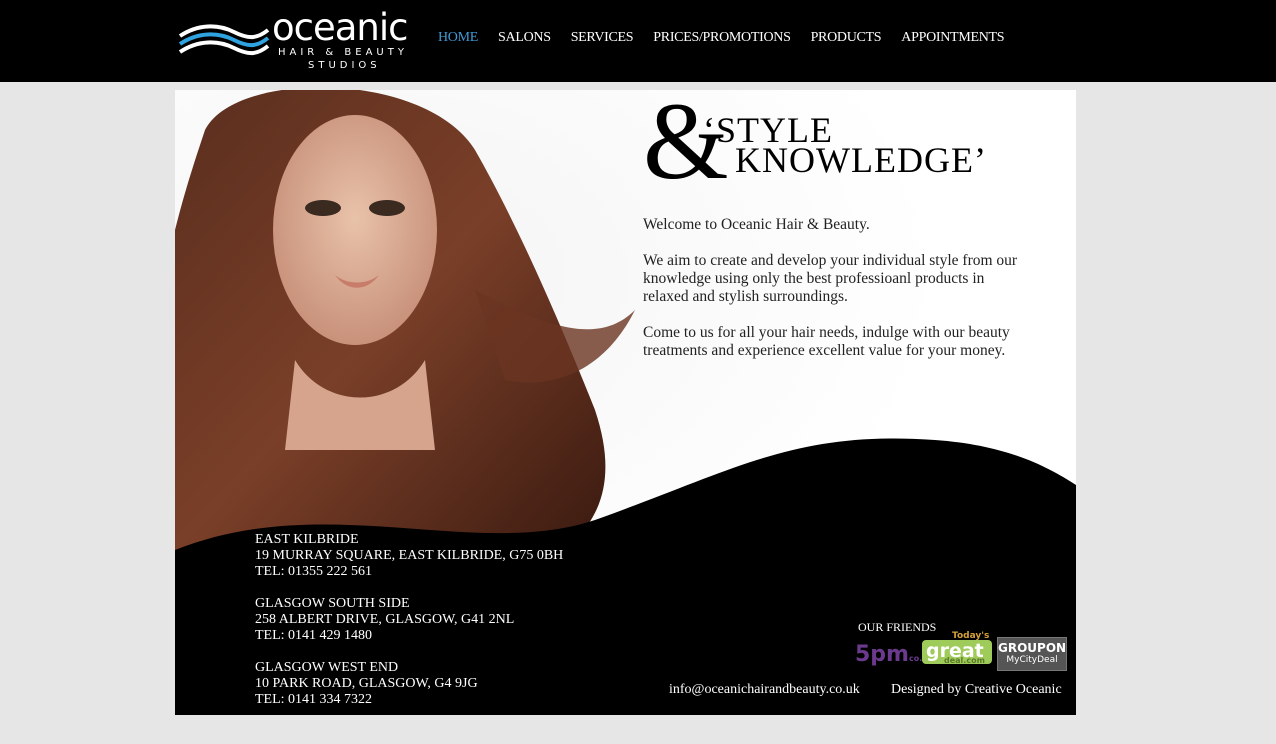 This screenshot has height=744, width=1276. What do you see at coordinates (602, 38) in the screenshot?
I see `nav-services: SERVICES` at bounding box center [602, 38].